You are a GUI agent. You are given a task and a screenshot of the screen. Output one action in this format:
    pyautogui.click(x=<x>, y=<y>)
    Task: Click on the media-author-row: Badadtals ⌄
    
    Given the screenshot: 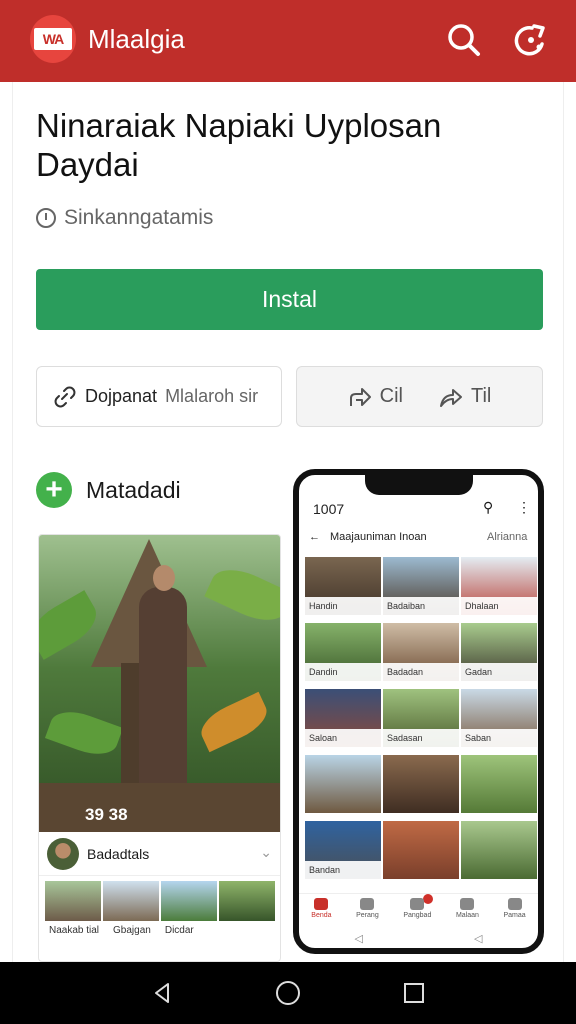 What is the action you would take?
    pyautogui.click(x=159, y=854)
    